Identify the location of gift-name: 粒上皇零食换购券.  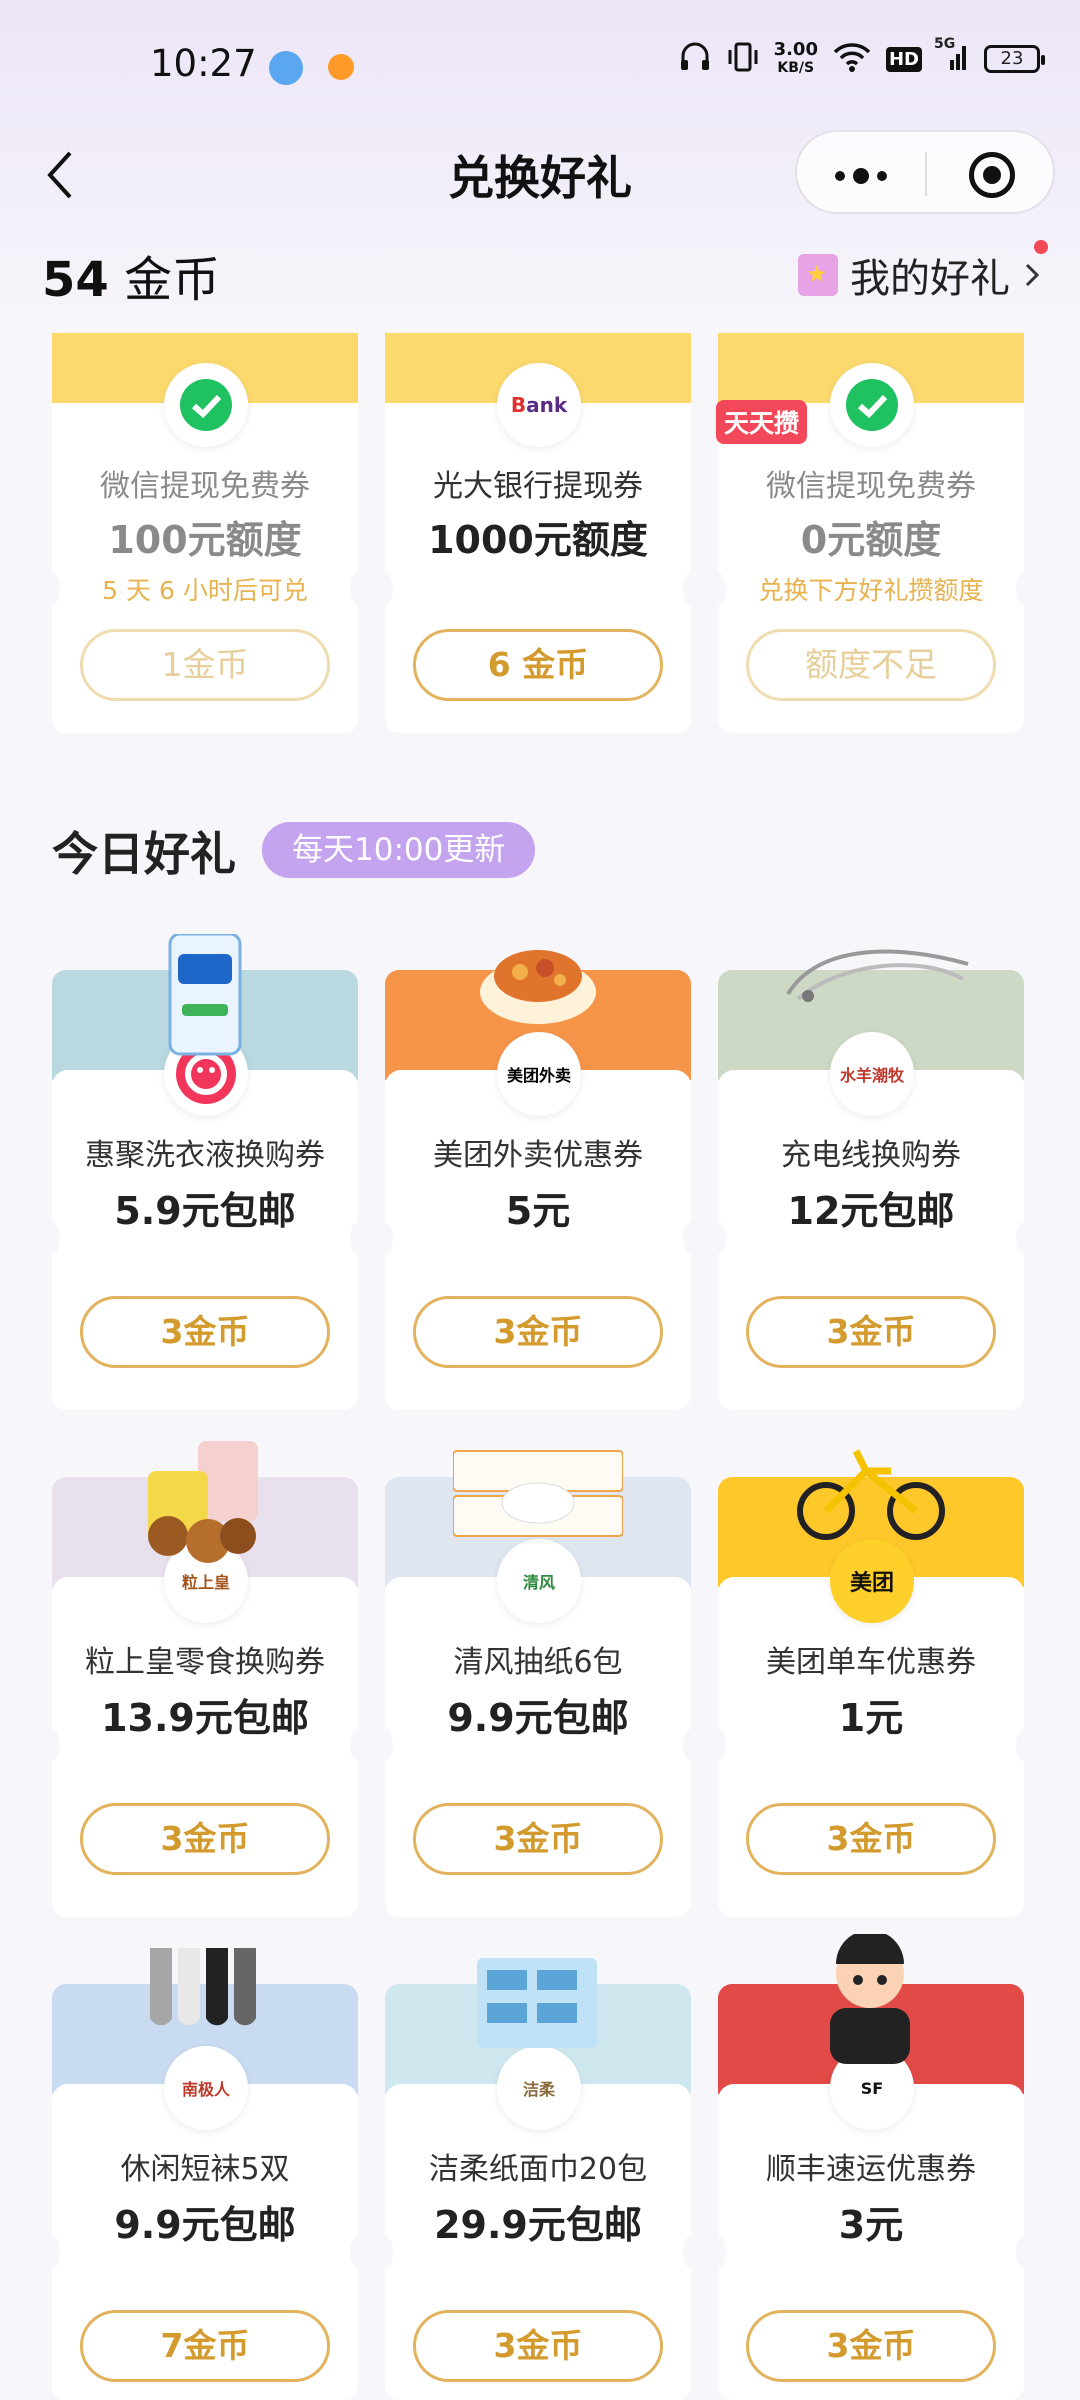
(205, 1662).